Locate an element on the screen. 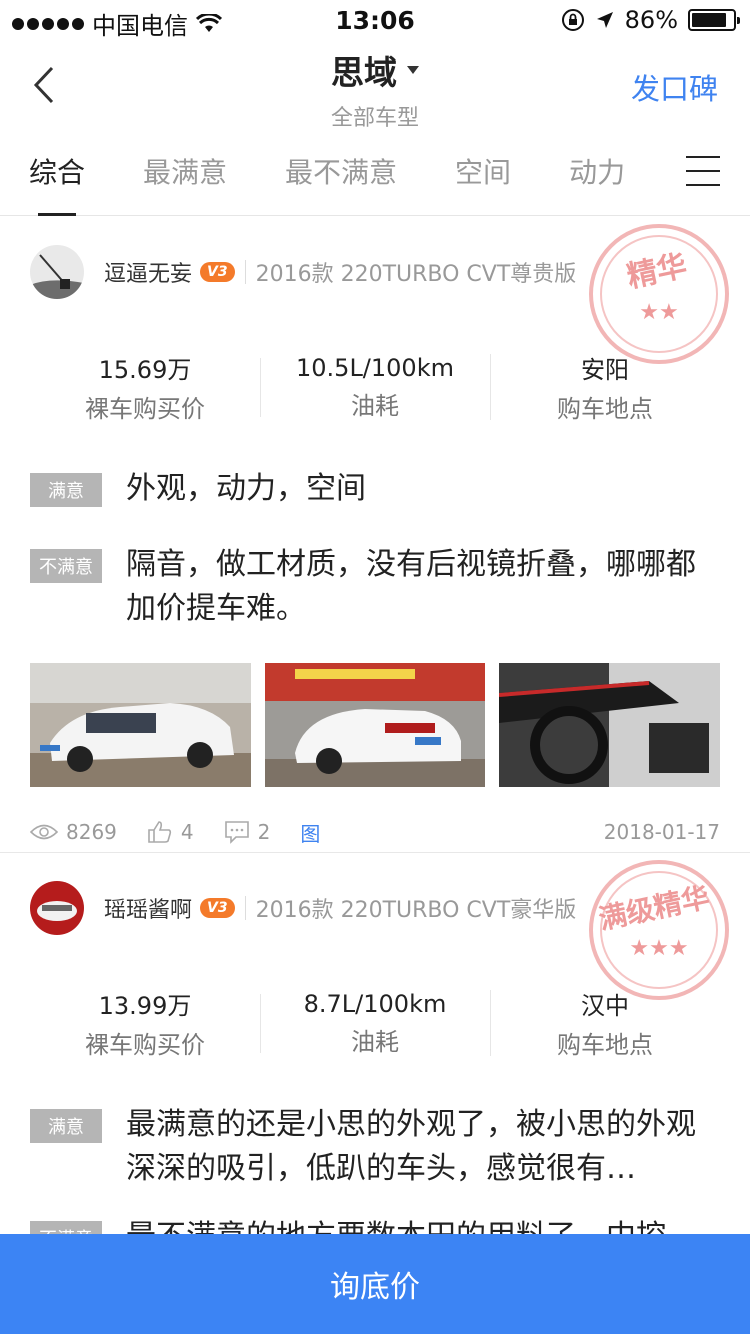 The width and height of the screenshot is (750, 1334). battery-percent: 86% is located at coordinates (651, 20).